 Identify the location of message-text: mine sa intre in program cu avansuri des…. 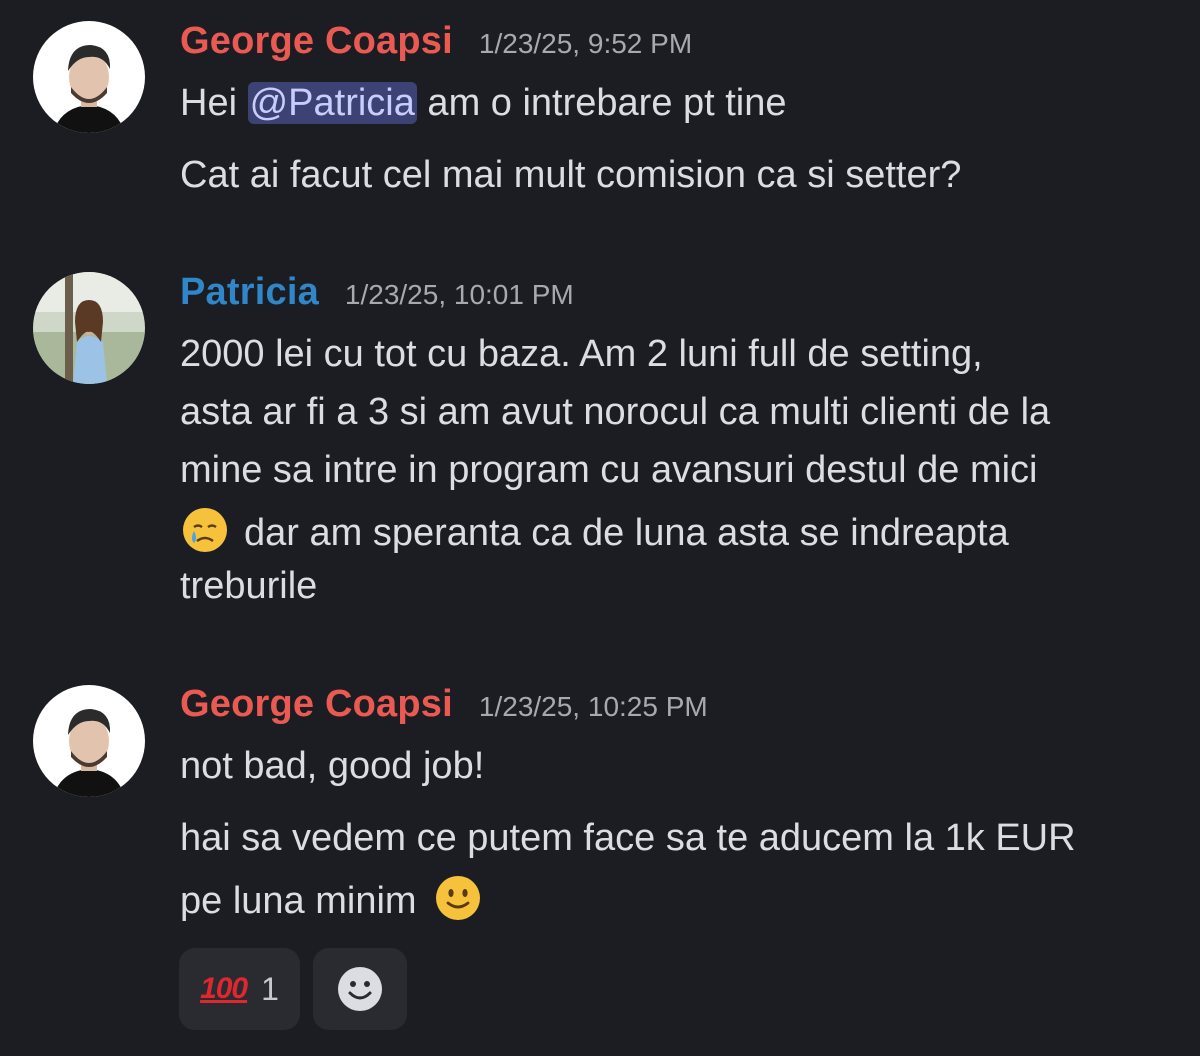
(609, 470).